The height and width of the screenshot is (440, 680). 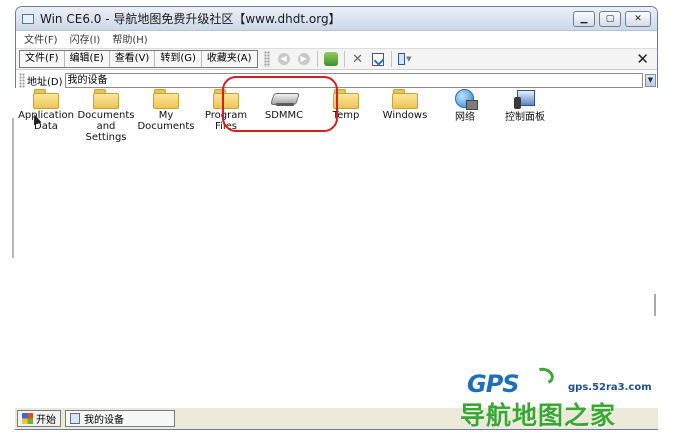 I want to click on explorer-window-icon, so click(x=75, y=418).